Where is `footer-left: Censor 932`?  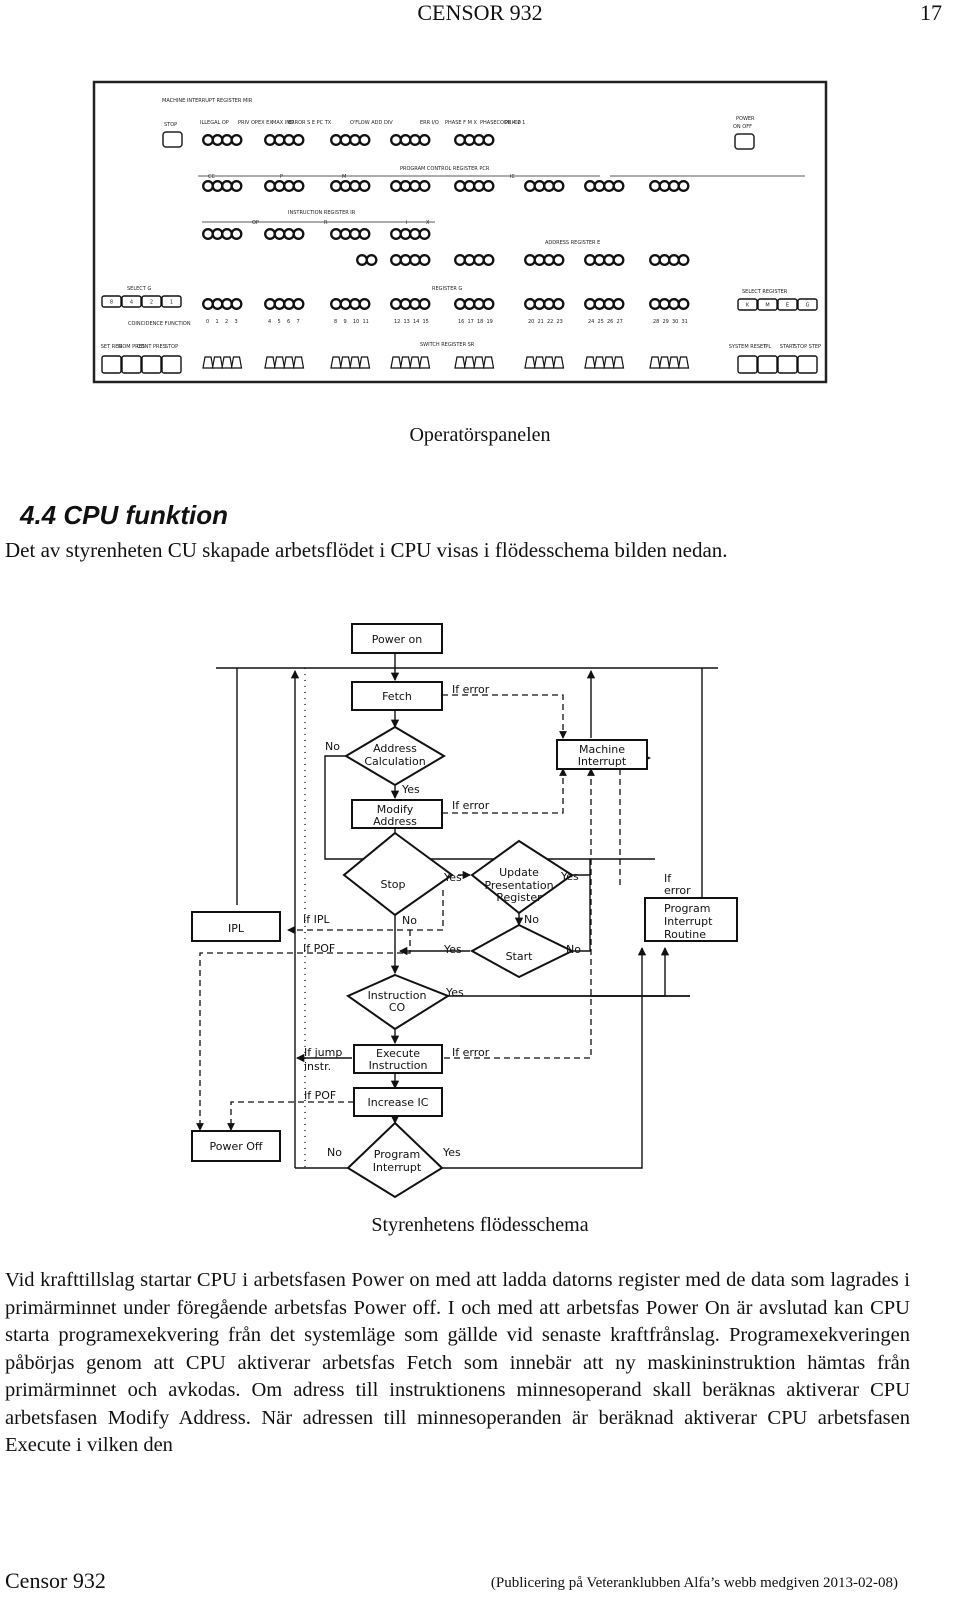
footer-left: Censor 932 is located at coordinates (55, 1580).